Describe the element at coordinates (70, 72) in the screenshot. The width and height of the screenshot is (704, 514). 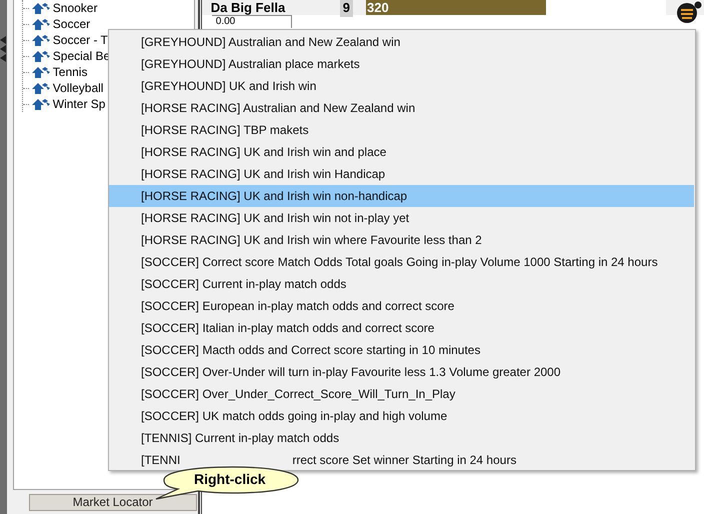
I see `tree-item-label: Tennis` at that location.